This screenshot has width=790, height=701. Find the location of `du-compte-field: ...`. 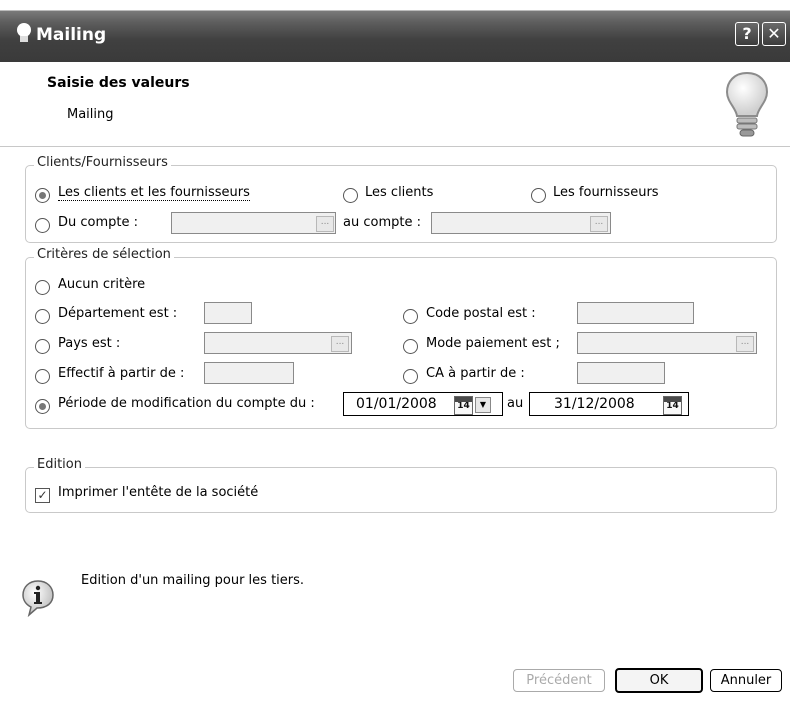

du-compte-field: ... is located at coordinates (253, 223).